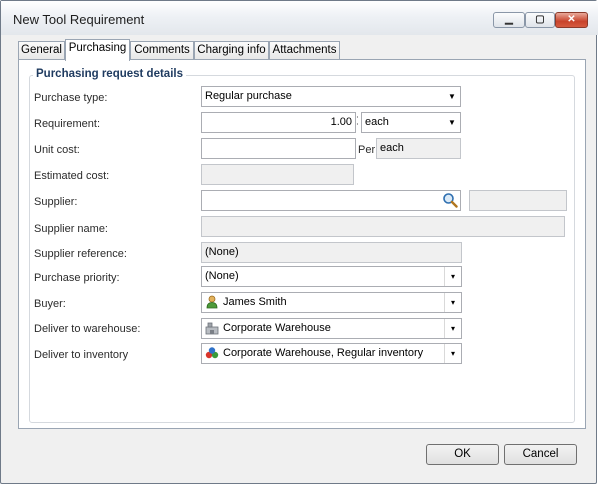  I want to click on requirement-input: 1.00, so click(278, 122).